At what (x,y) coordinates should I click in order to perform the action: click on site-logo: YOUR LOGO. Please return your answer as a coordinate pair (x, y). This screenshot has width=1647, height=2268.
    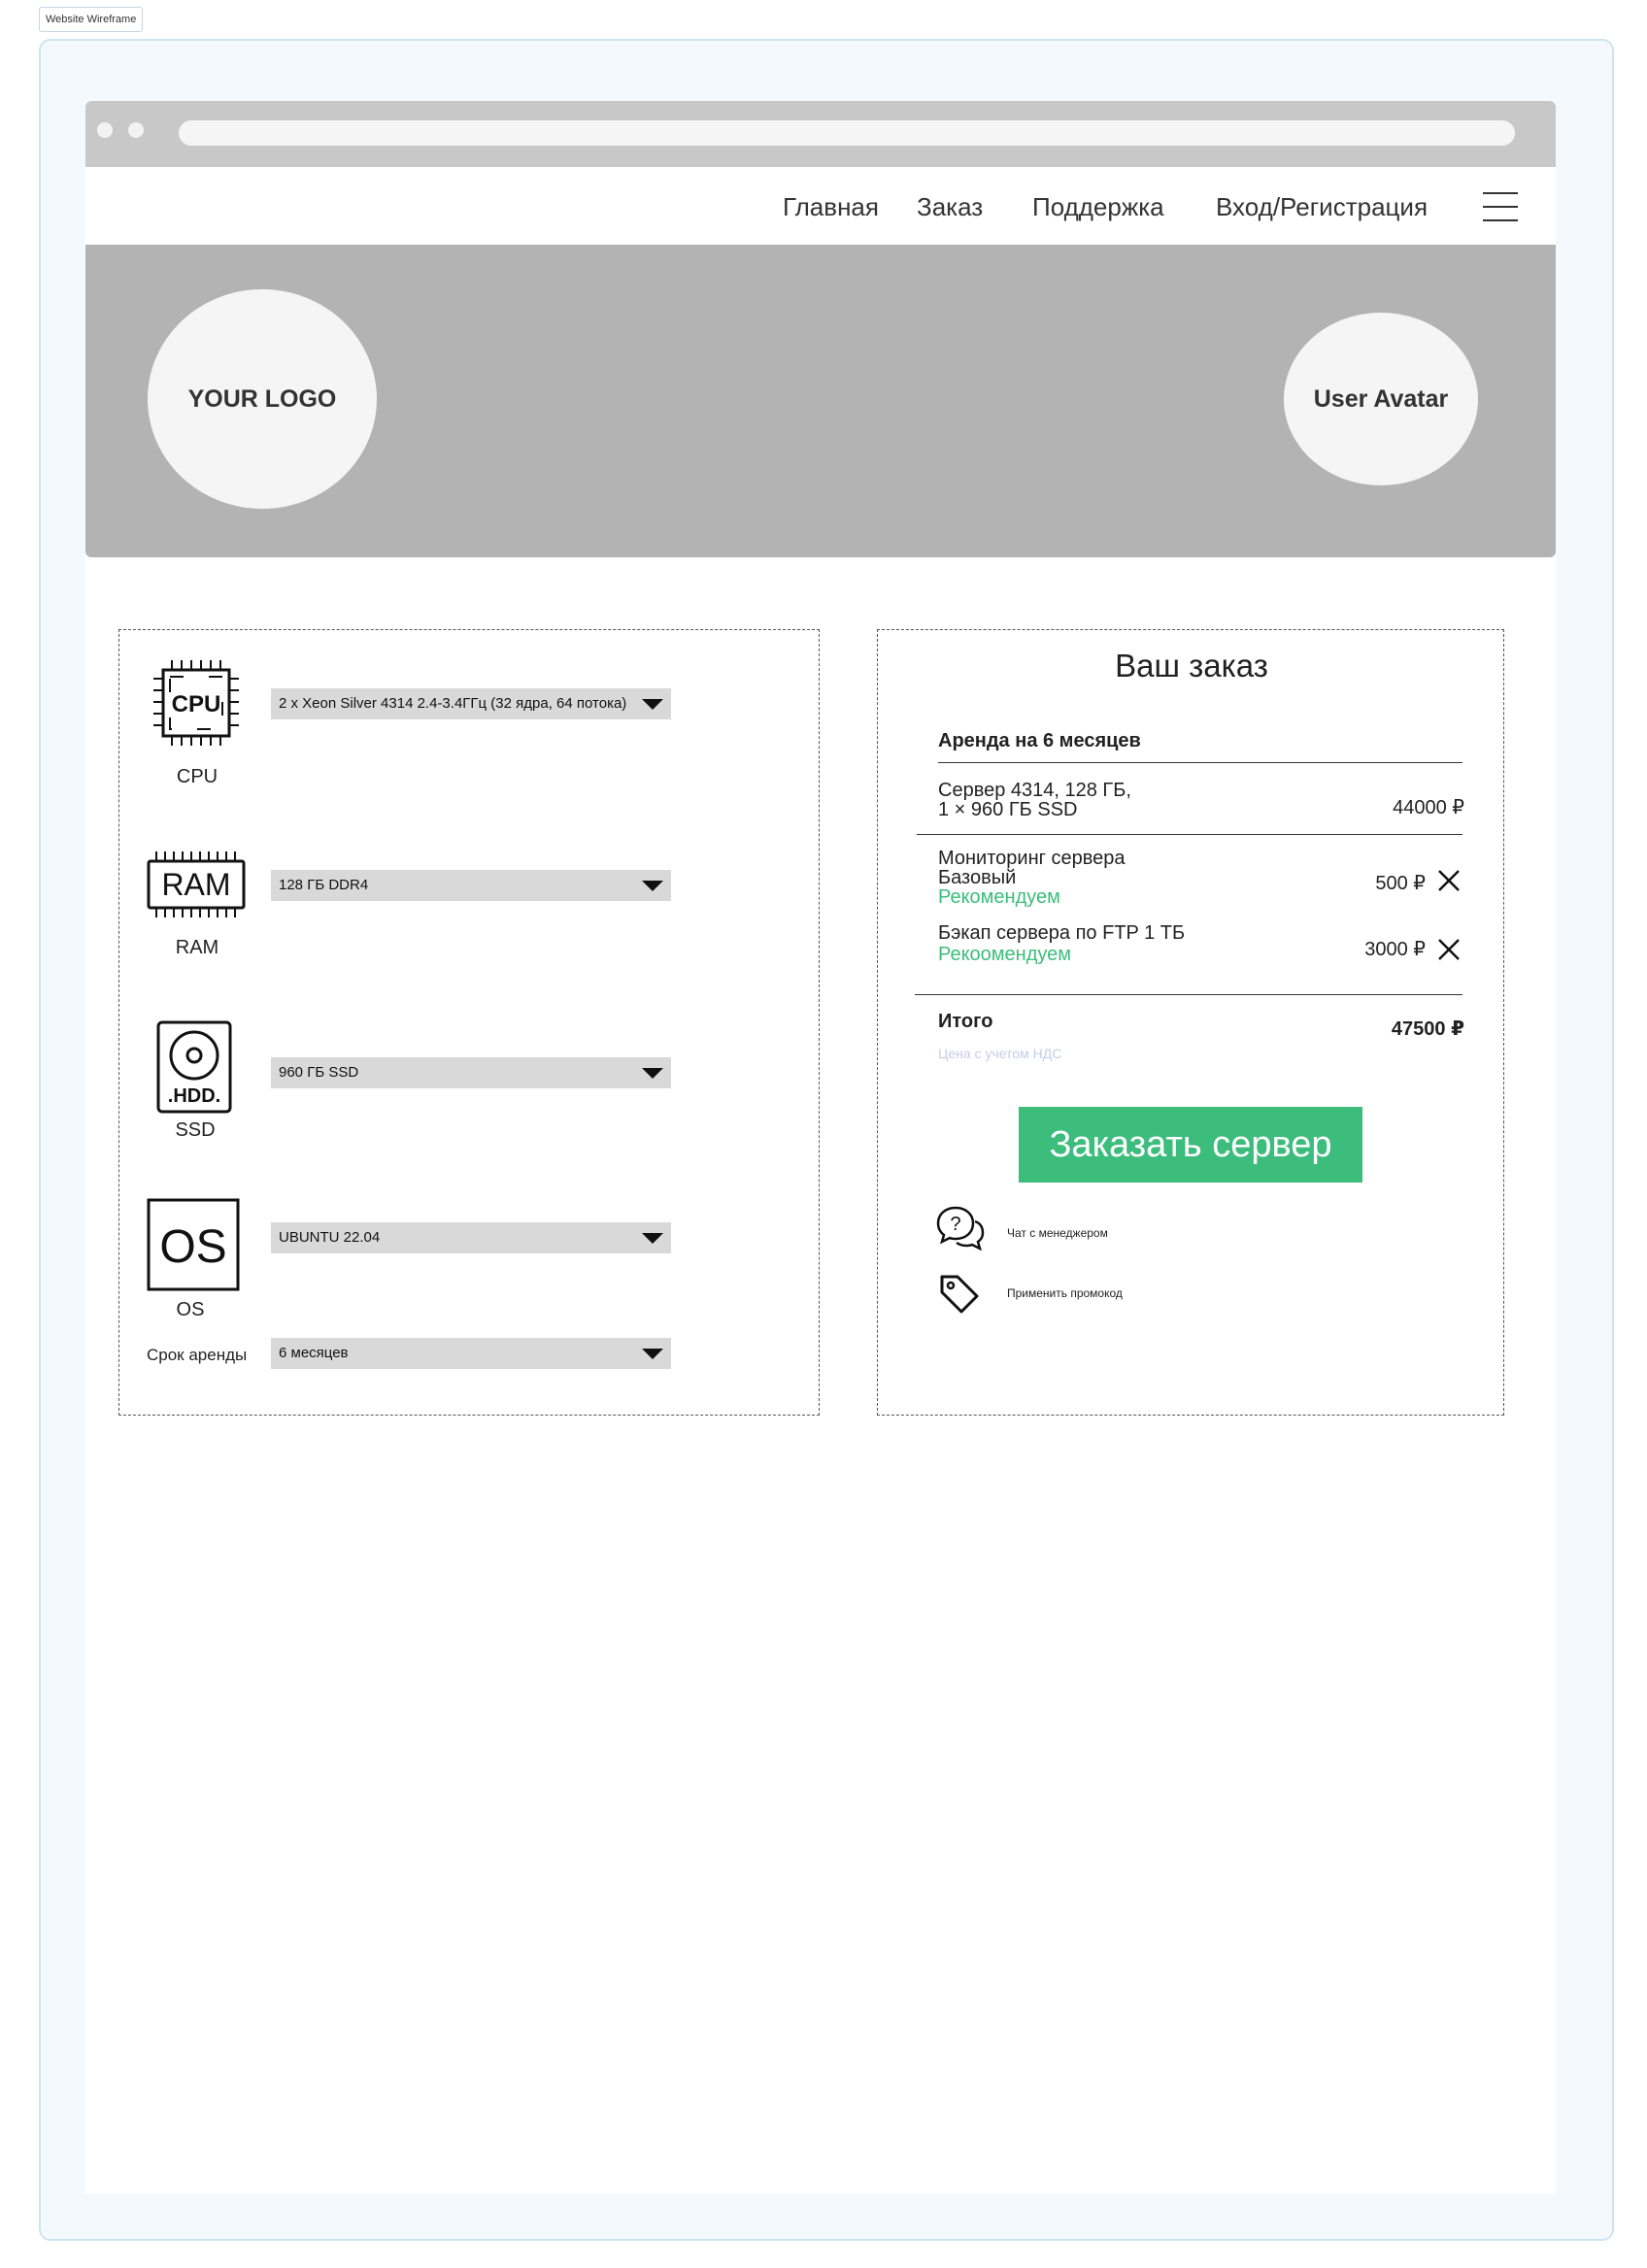
    Looking at the image, I should click on (262, 399).